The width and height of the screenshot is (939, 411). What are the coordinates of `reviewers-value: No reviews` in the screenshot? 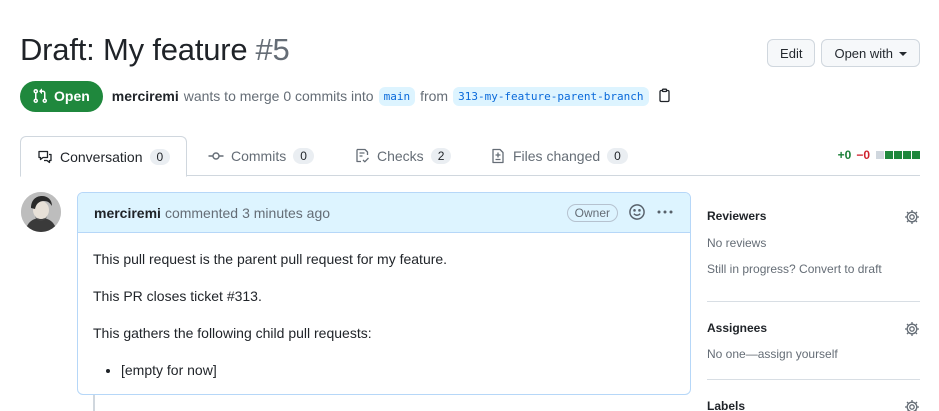 It's located at (737, 243).